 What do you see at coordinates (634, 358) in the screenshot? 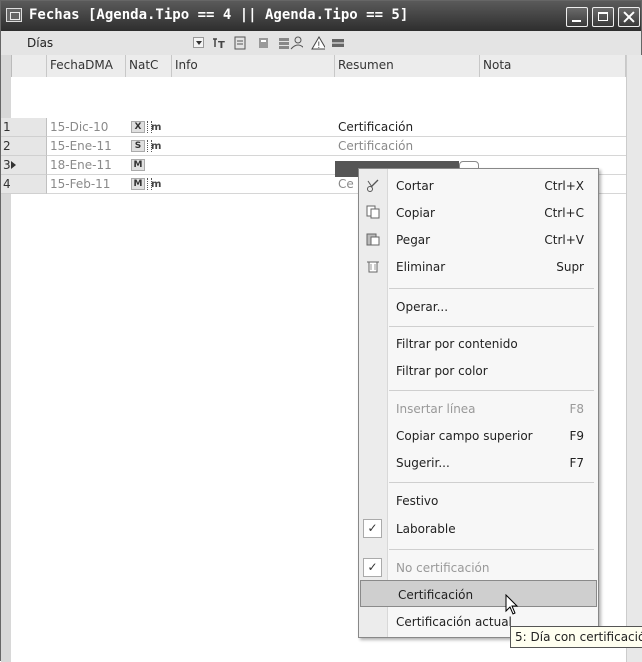
I see `vertical-scrollbar` at bounding box center [634, 358].